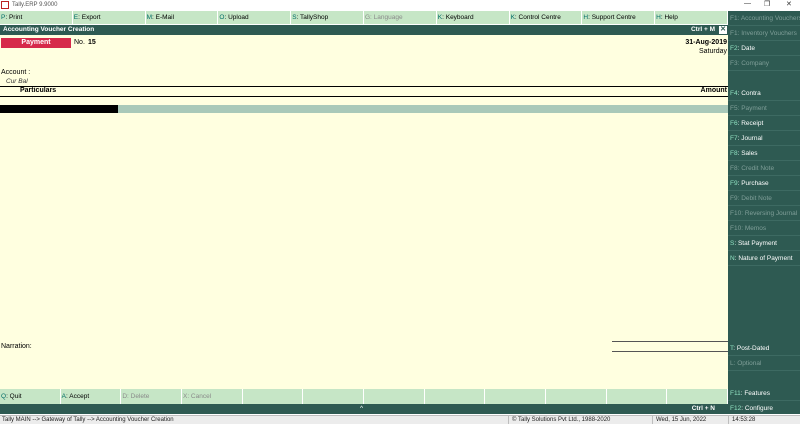 This screenshot has width=800, height=424. What do you see at coordinates (747, 363) in the screenshot?
I see `sidebar-button-label: : Optional` at bounding box center [747, 363].